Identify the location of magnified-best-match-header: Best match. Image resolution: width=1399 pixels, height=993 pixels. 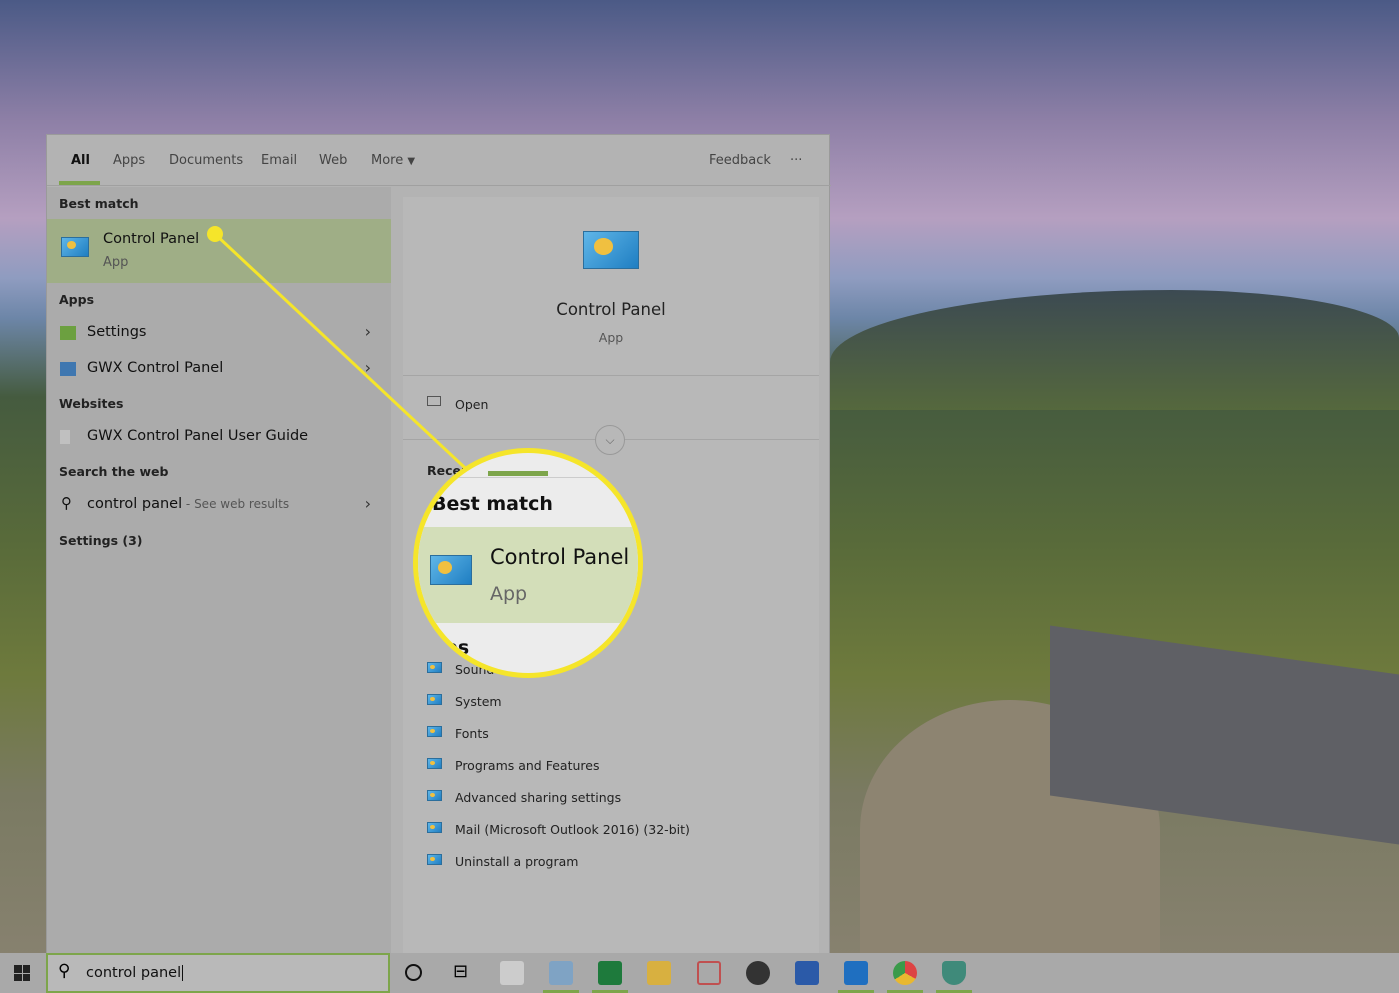
(492, 504).